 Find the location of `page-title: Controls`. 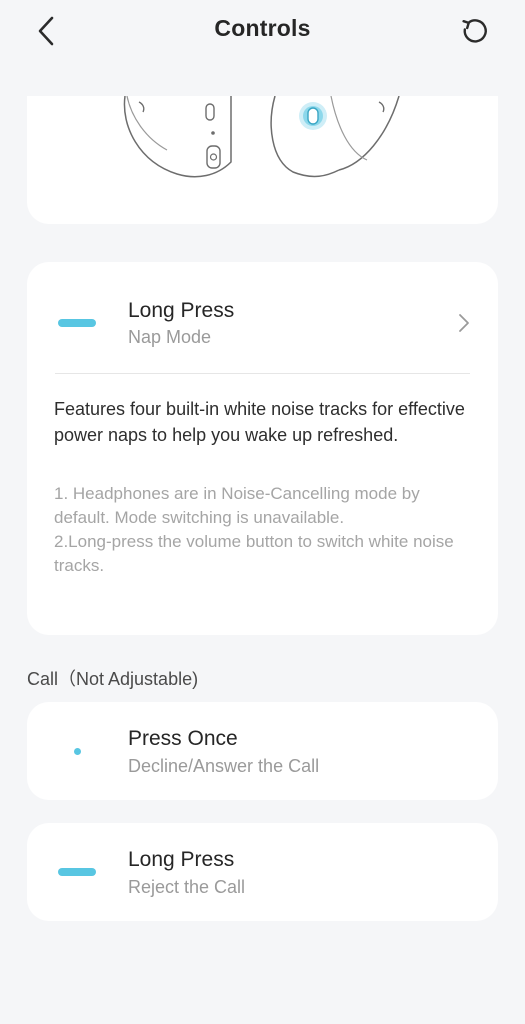

page-title: Controls is located at coordinates (262, 28).